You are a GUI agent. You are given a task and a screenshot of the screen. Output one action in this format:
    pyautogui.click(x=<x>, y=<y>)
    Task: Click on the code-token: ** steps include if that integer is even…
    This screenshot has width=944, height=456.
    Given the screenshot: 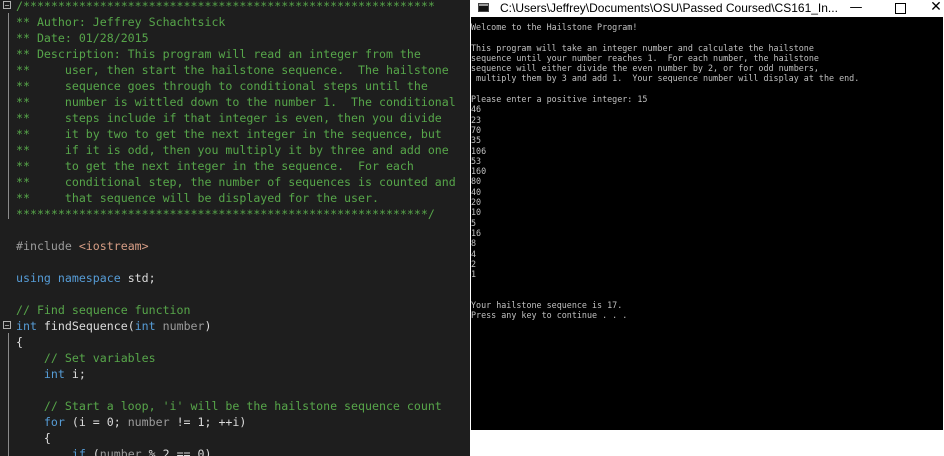 What is the action you would take?
    pyautogui.click(x=229, y=118)
    